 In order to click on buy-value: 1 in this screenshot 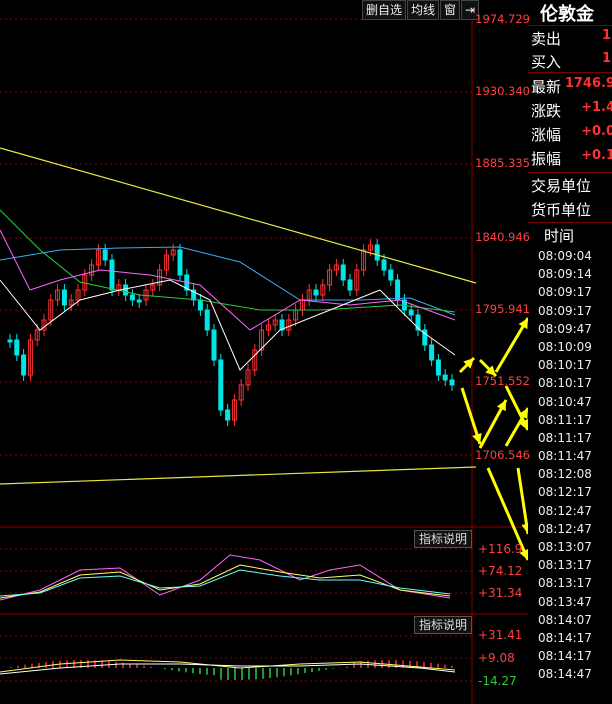, I will do `click(606, 58)`.